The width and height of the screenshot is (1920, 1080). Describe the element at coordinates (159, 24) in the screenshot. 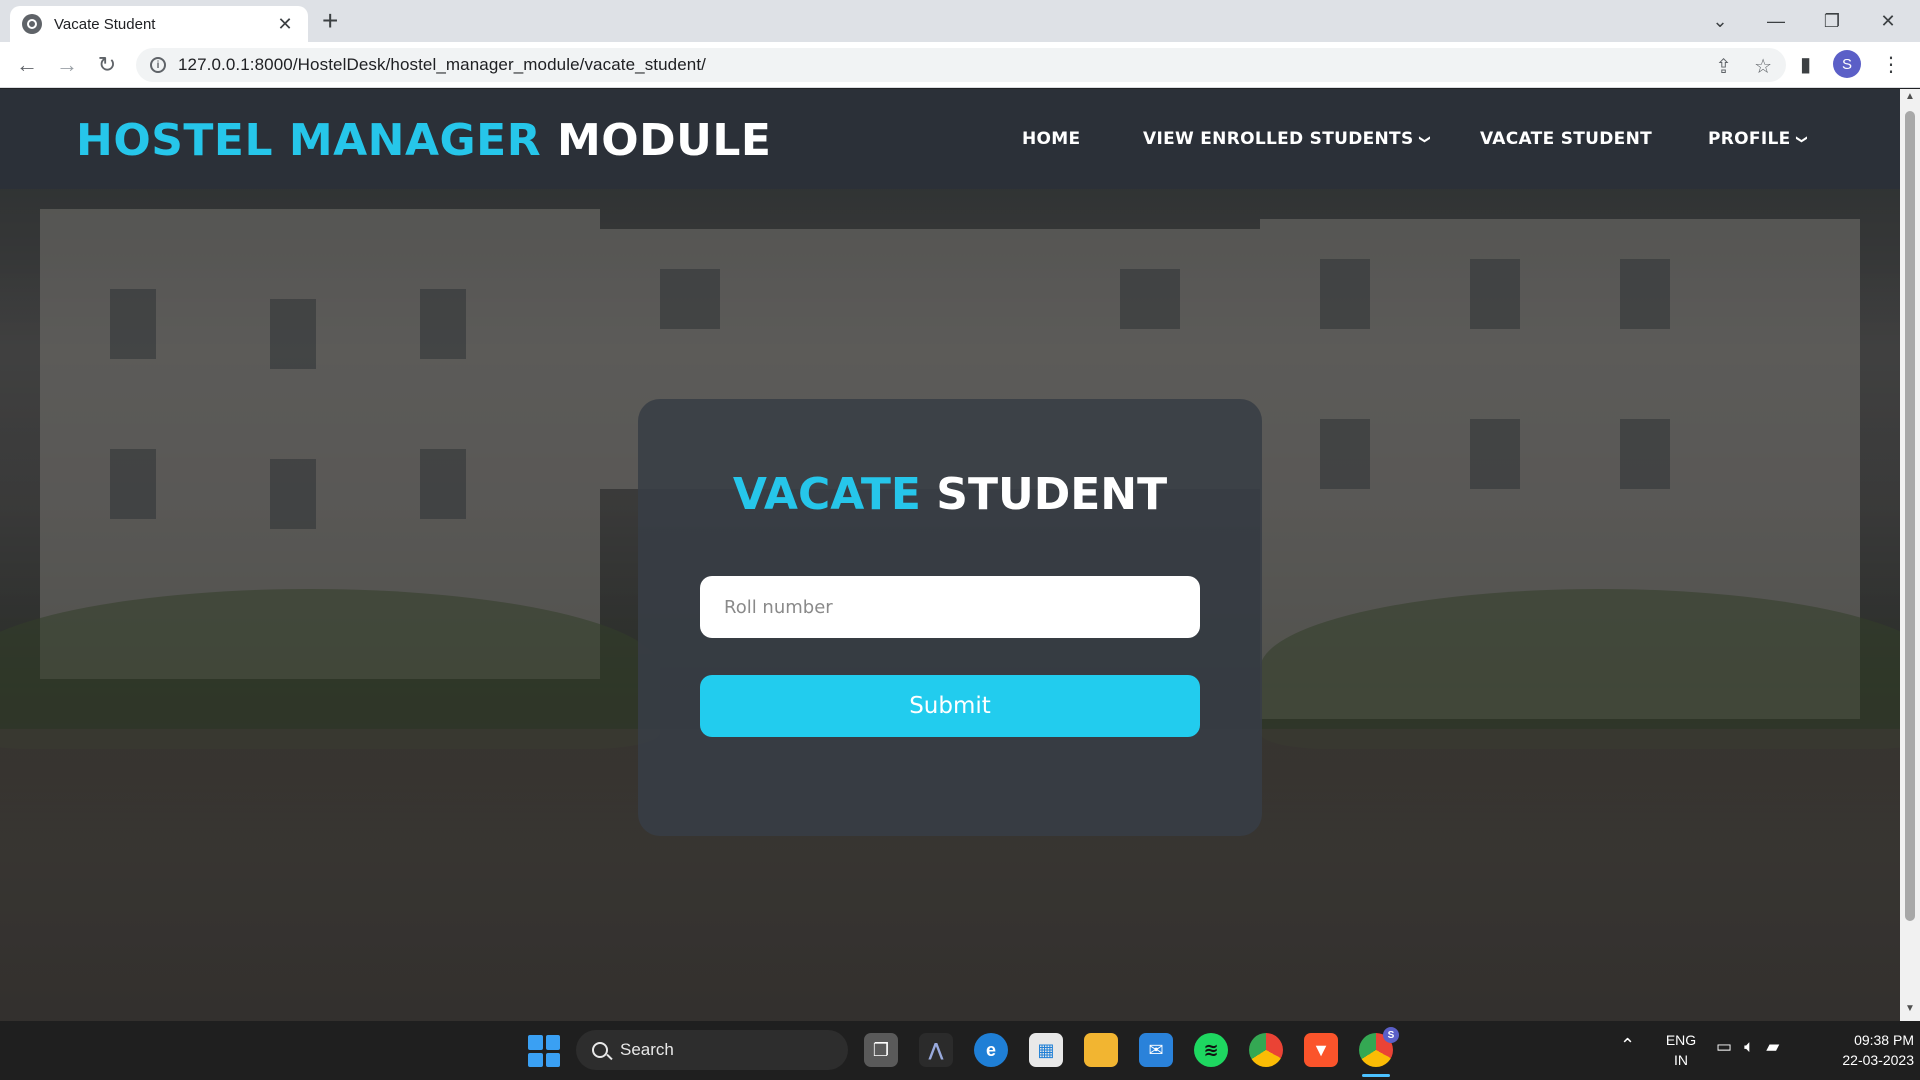

I see `browser-tab: Vacate Student ✕` at that location.